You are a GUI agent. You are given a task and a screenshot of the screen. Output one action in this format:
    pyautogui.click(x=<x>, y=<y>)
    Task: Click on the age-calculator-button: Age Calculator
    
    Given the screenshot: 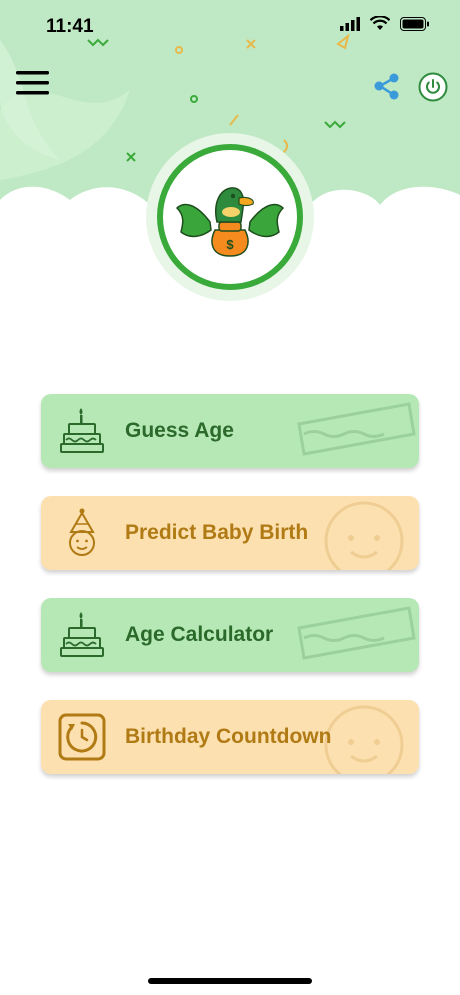 What is the action you would take?
    pyautogui.click(x=230, y=635)
    